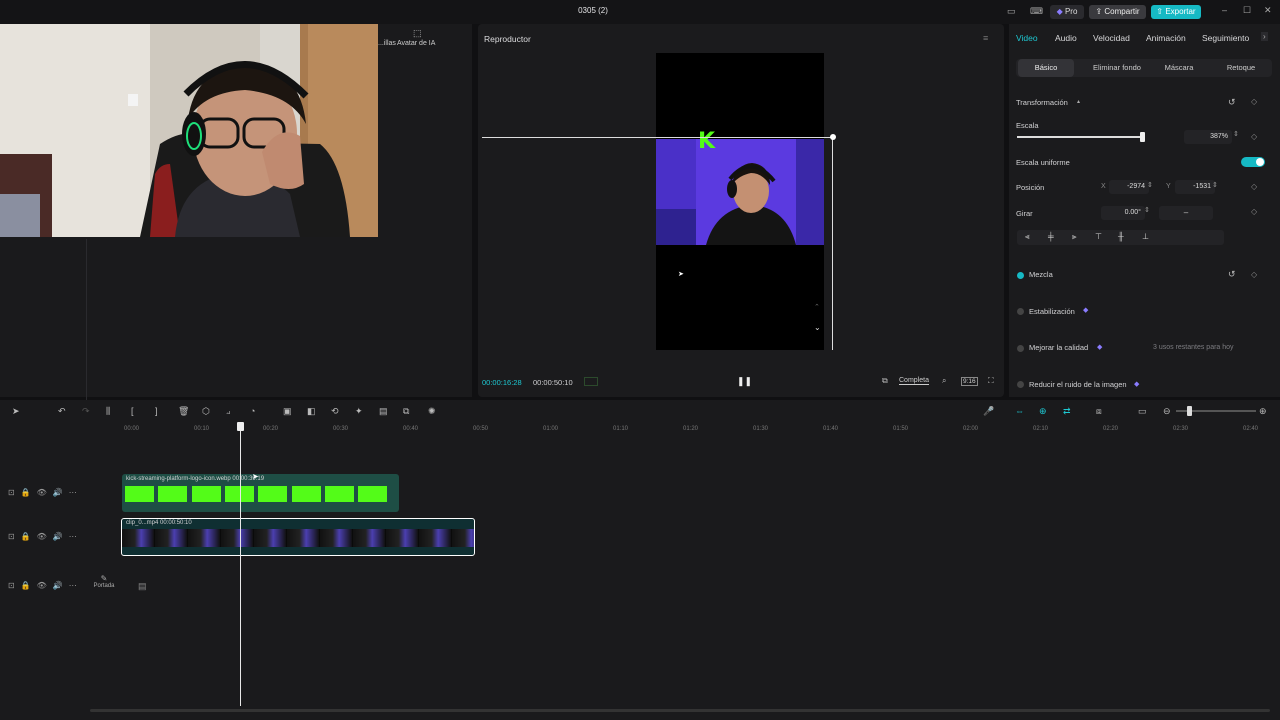 This screenshot has width=1280, height=720. What do you see at coordinates (206, 411) in the screenshot?
I see `marker-icon: ⬡` at bounding box center [206, 411].